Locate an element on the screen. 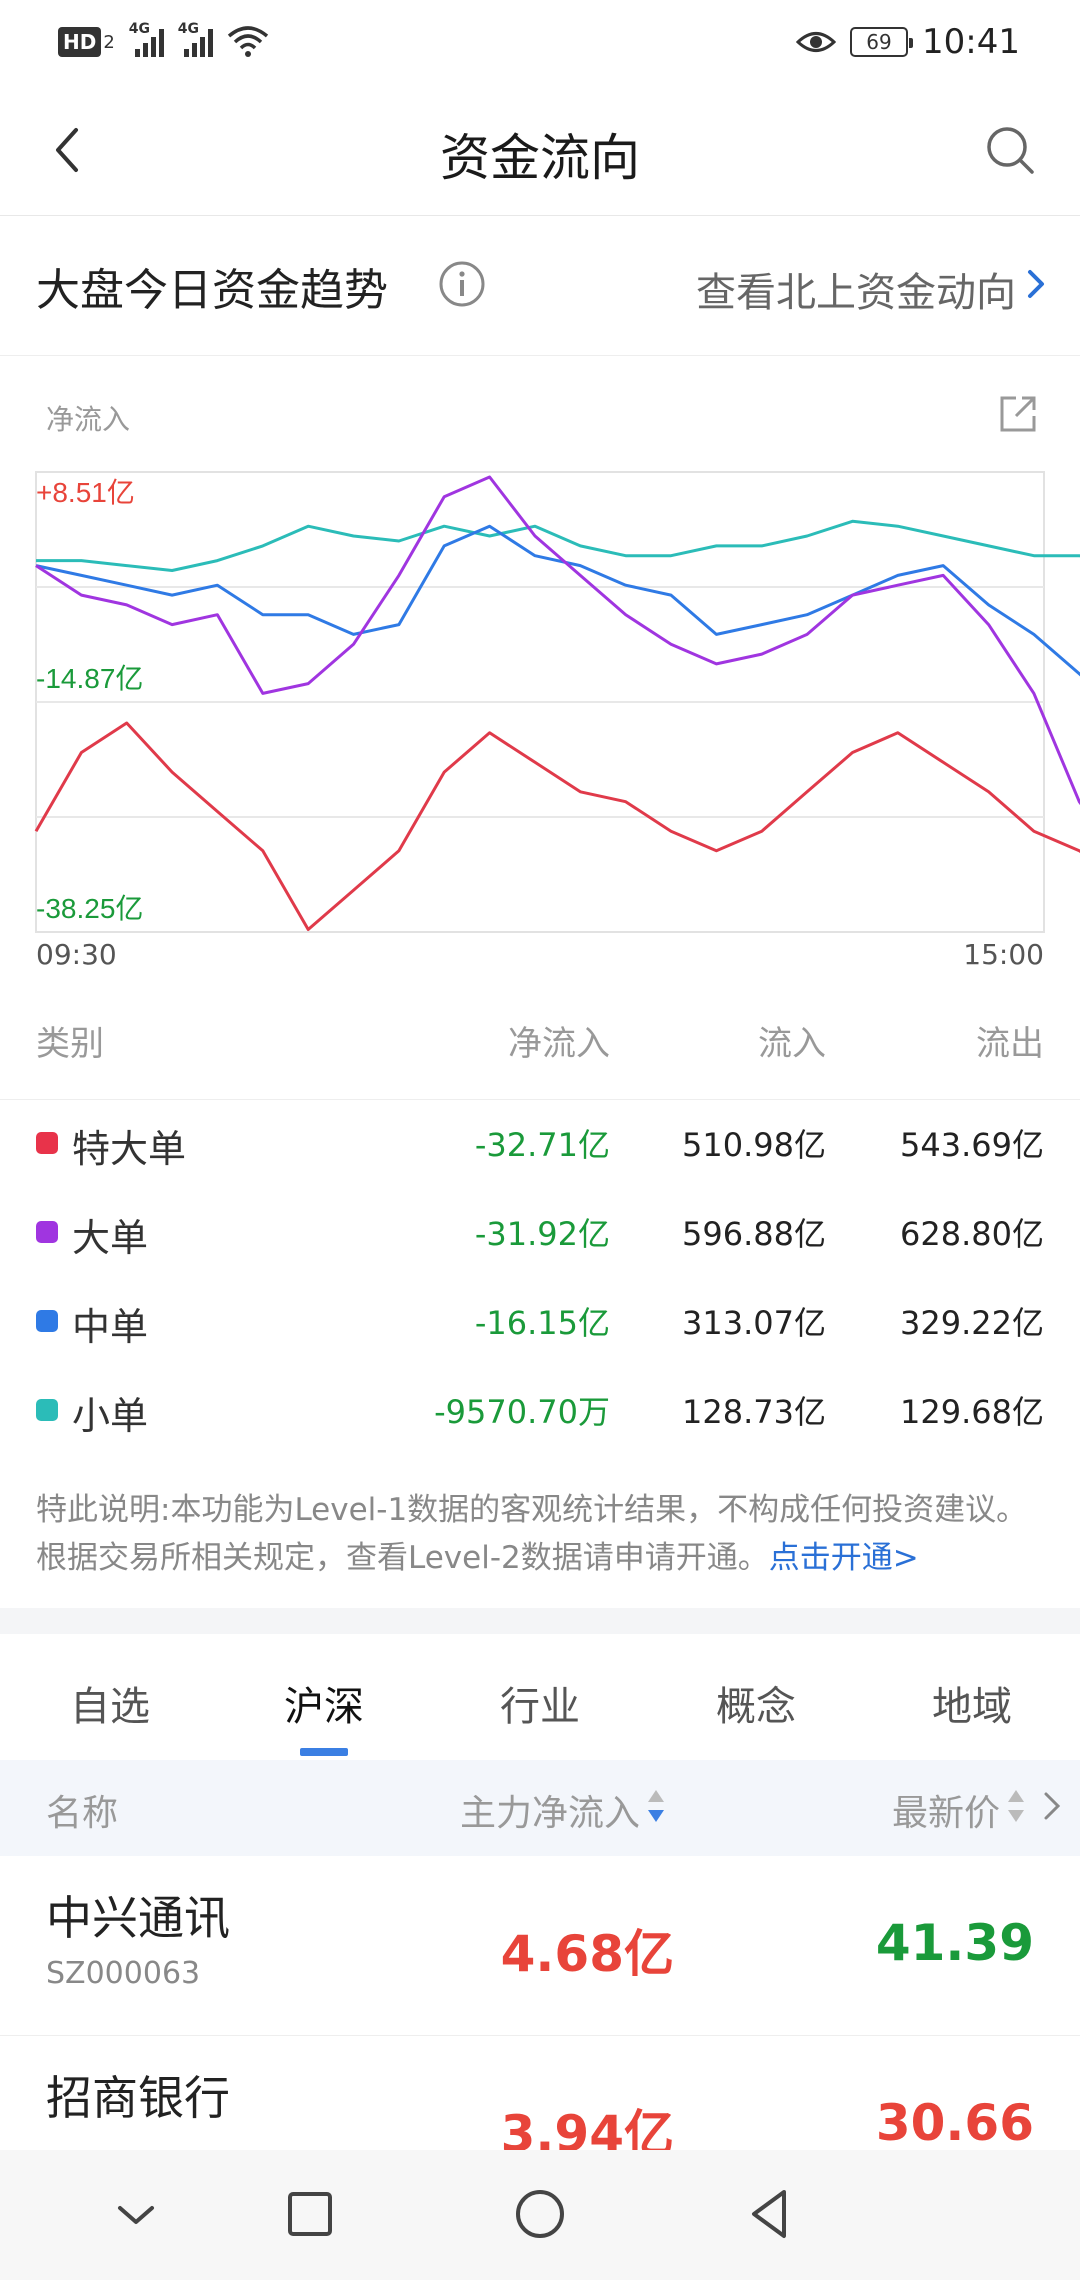  stock-name: 中兴通讯 is located at coordinates (138, 1918).